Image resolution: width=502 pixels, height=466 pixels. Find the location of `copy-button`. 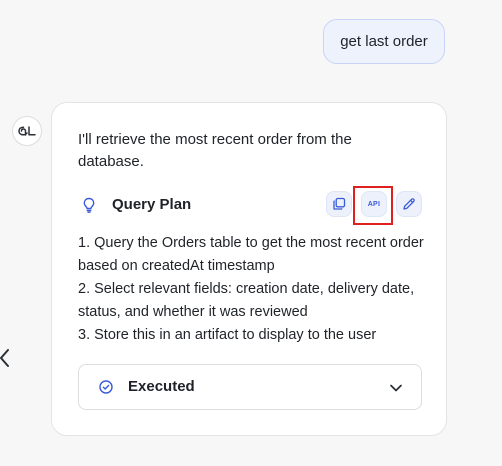

copy-button is located at coordinates (339, 204).